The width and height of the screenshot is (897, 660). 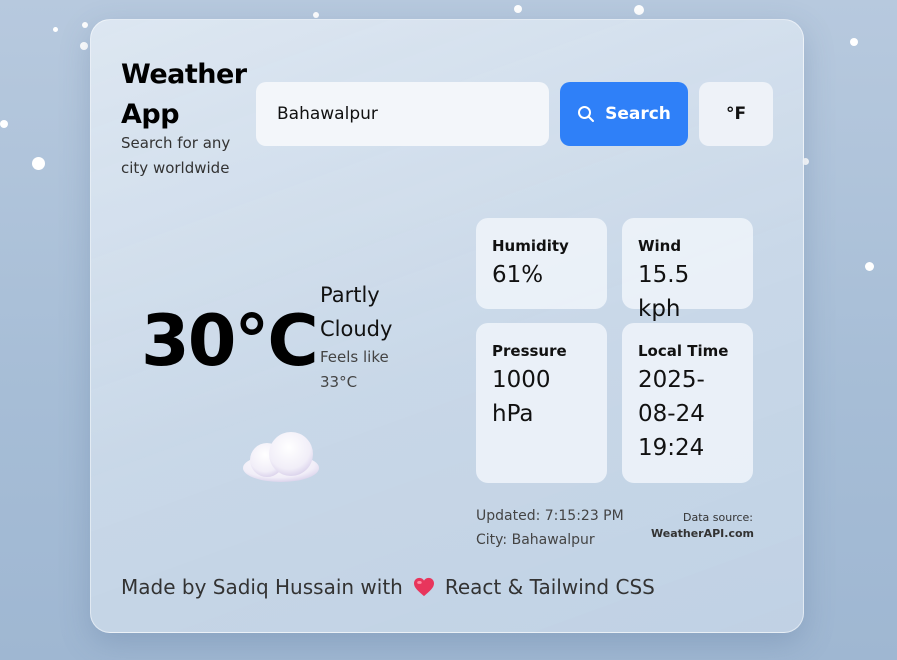 I want to click on local-time-value: 2025-08-24 19:24, so click(x=671, y=414).